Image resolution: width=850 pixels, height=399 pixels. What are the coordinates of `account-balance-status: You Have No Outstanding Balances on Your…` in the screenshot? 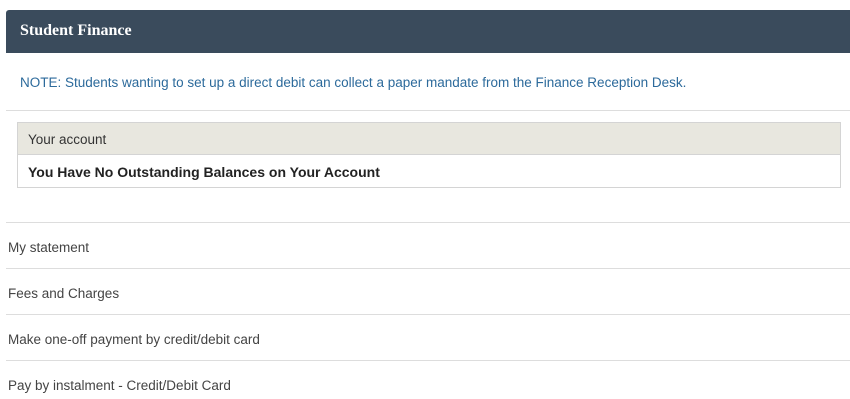 It's located at (204, 172).